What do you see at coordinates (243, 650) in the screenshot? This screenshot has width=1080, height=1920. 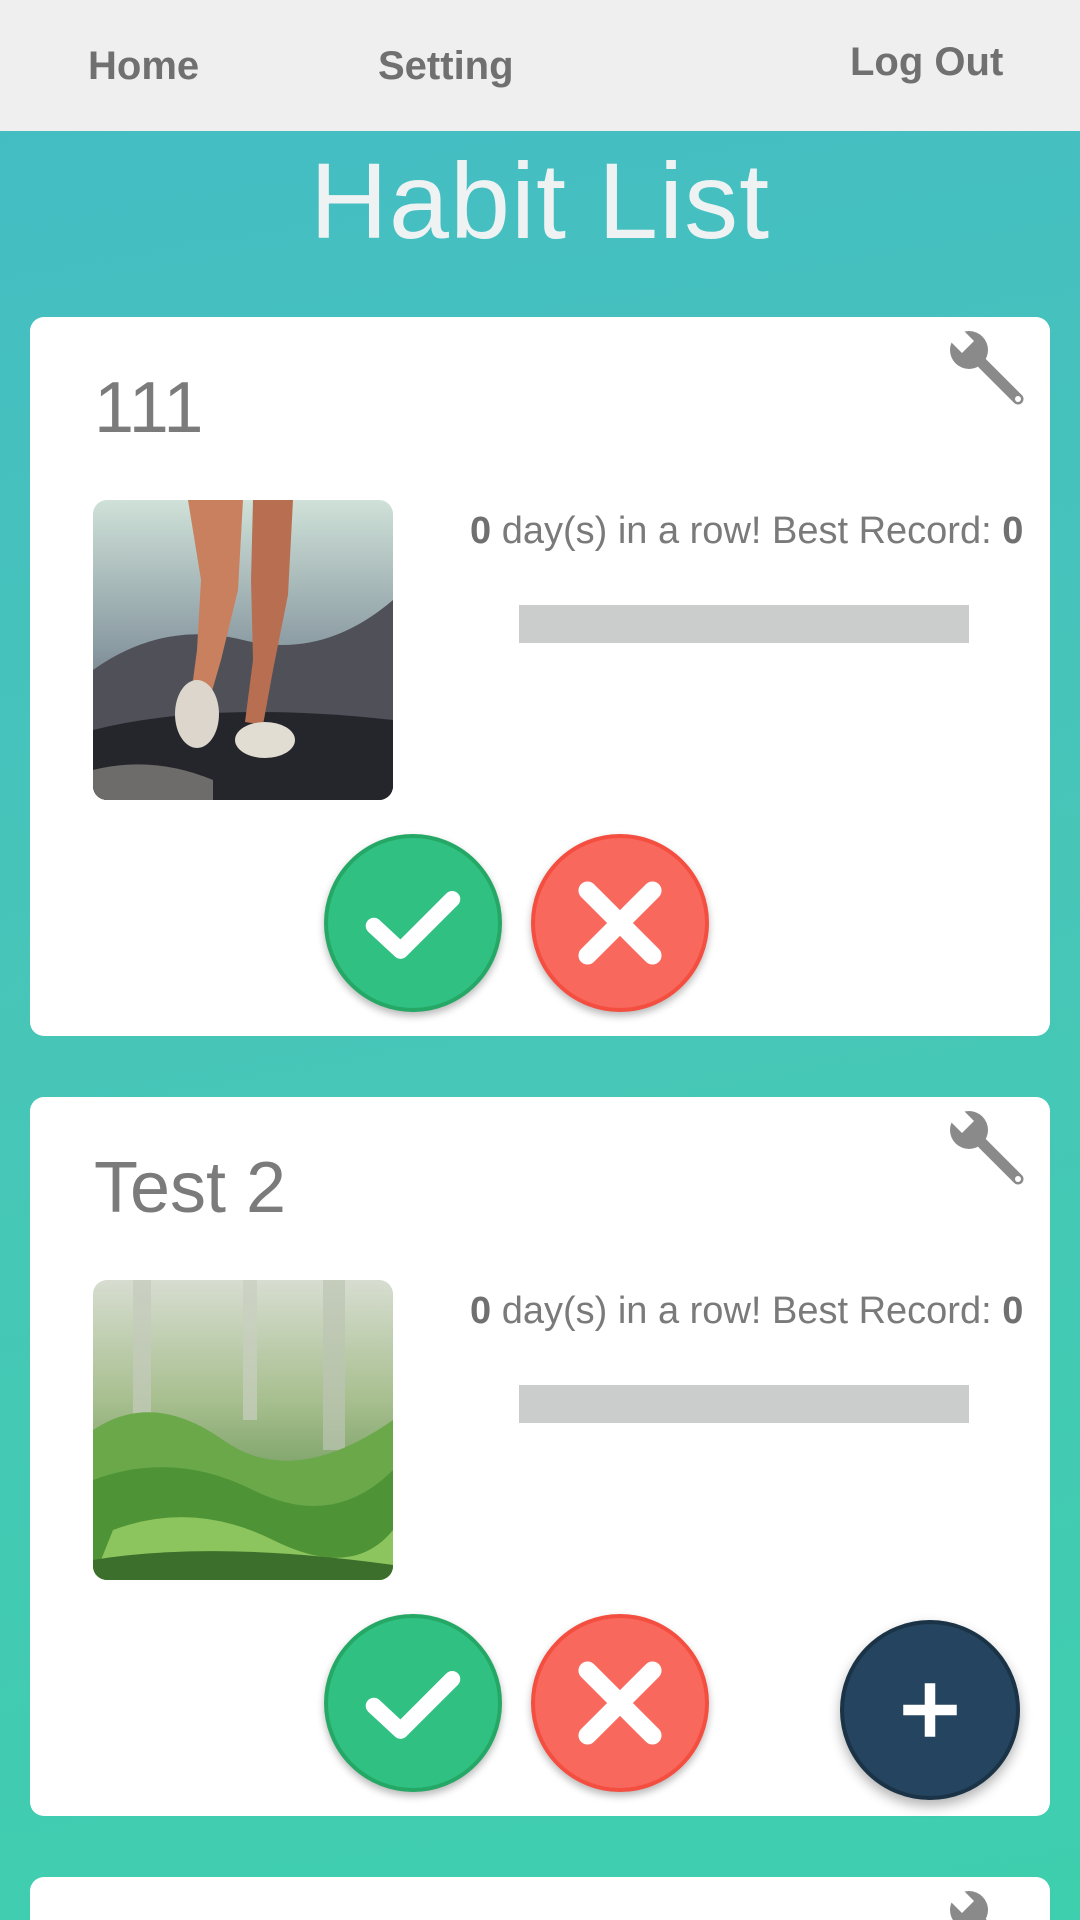 I see `running-legs-photo` at bounding box center [243, 650].